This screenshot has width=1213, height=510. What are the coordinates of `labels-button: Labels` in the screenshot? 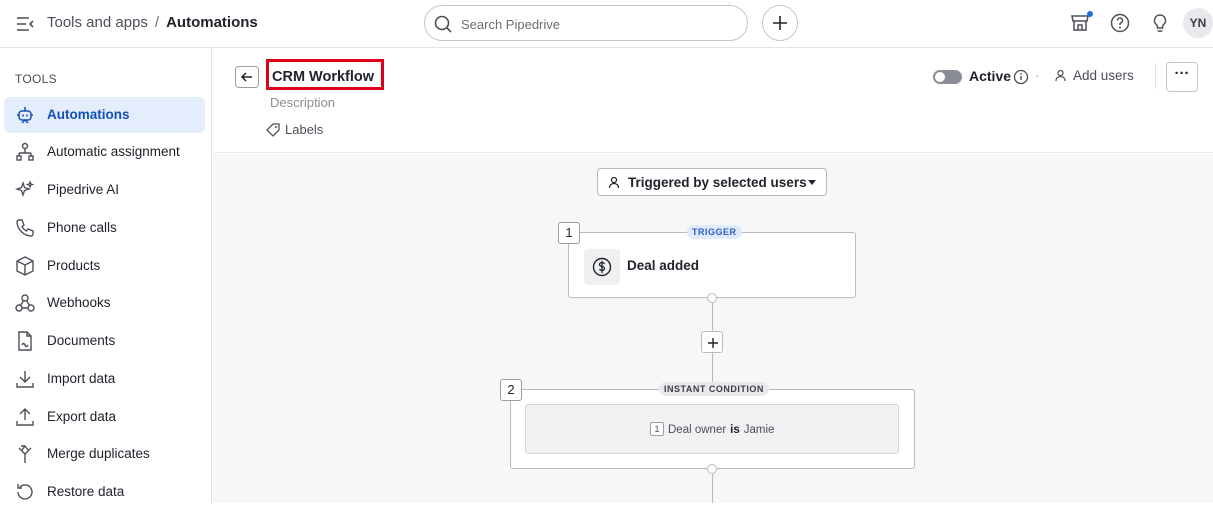 It's located at (294, 129).